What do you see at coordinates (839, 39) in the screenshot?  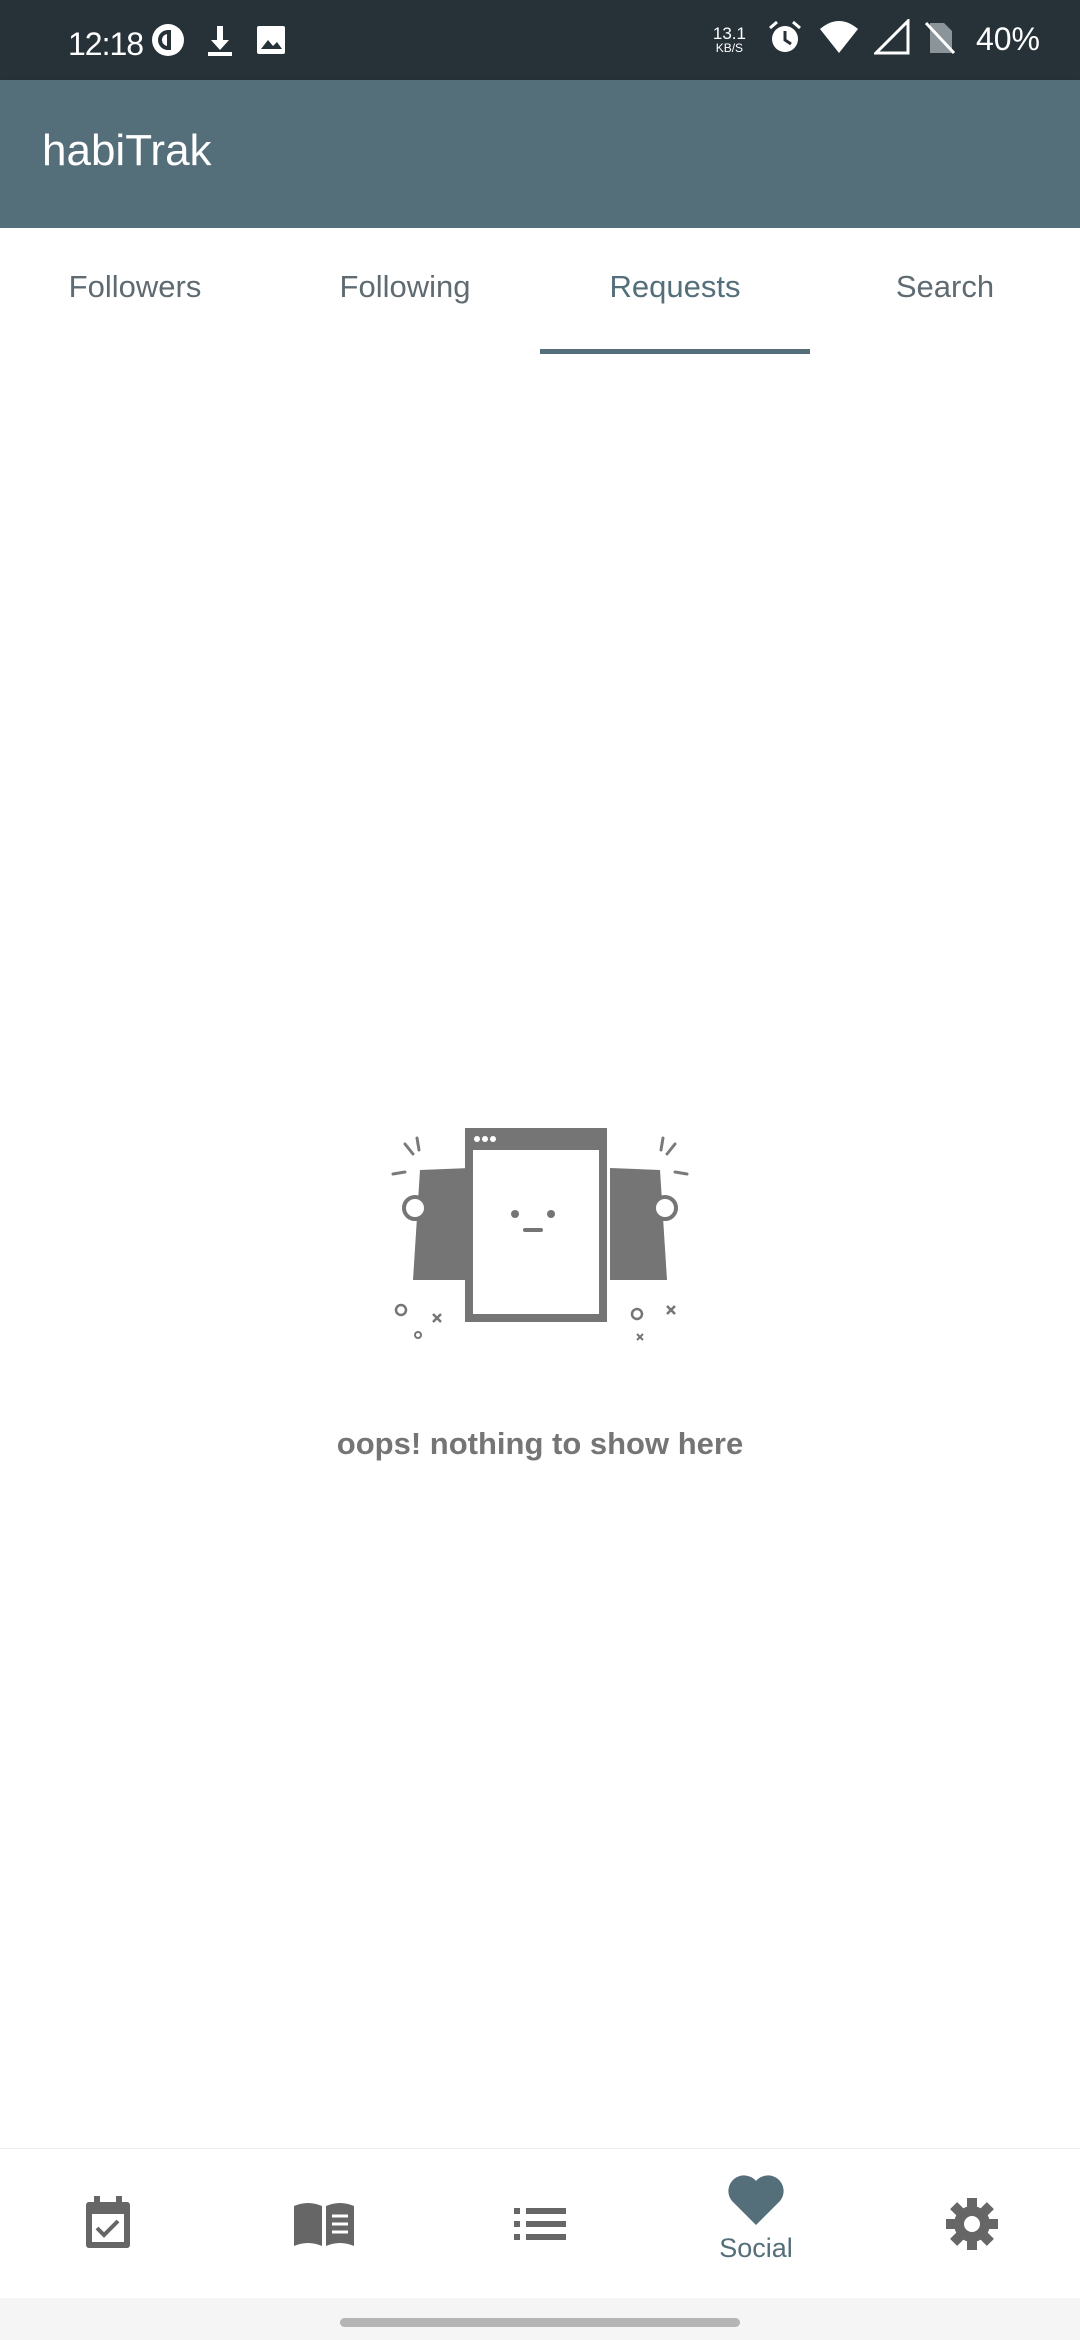 I see `wifi-icon` at bounding box center [839, 39].